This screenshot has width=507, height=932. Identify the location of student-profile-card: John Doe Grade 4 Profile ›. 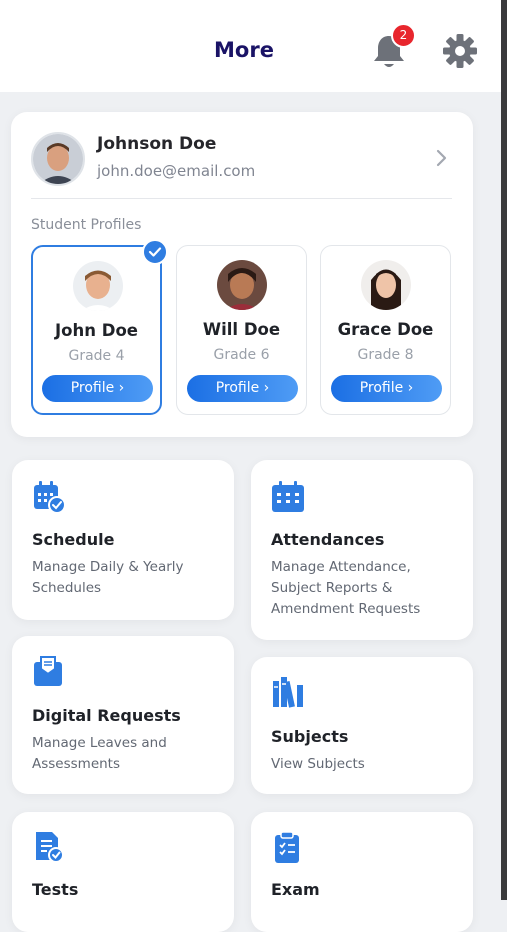
(99, 327).